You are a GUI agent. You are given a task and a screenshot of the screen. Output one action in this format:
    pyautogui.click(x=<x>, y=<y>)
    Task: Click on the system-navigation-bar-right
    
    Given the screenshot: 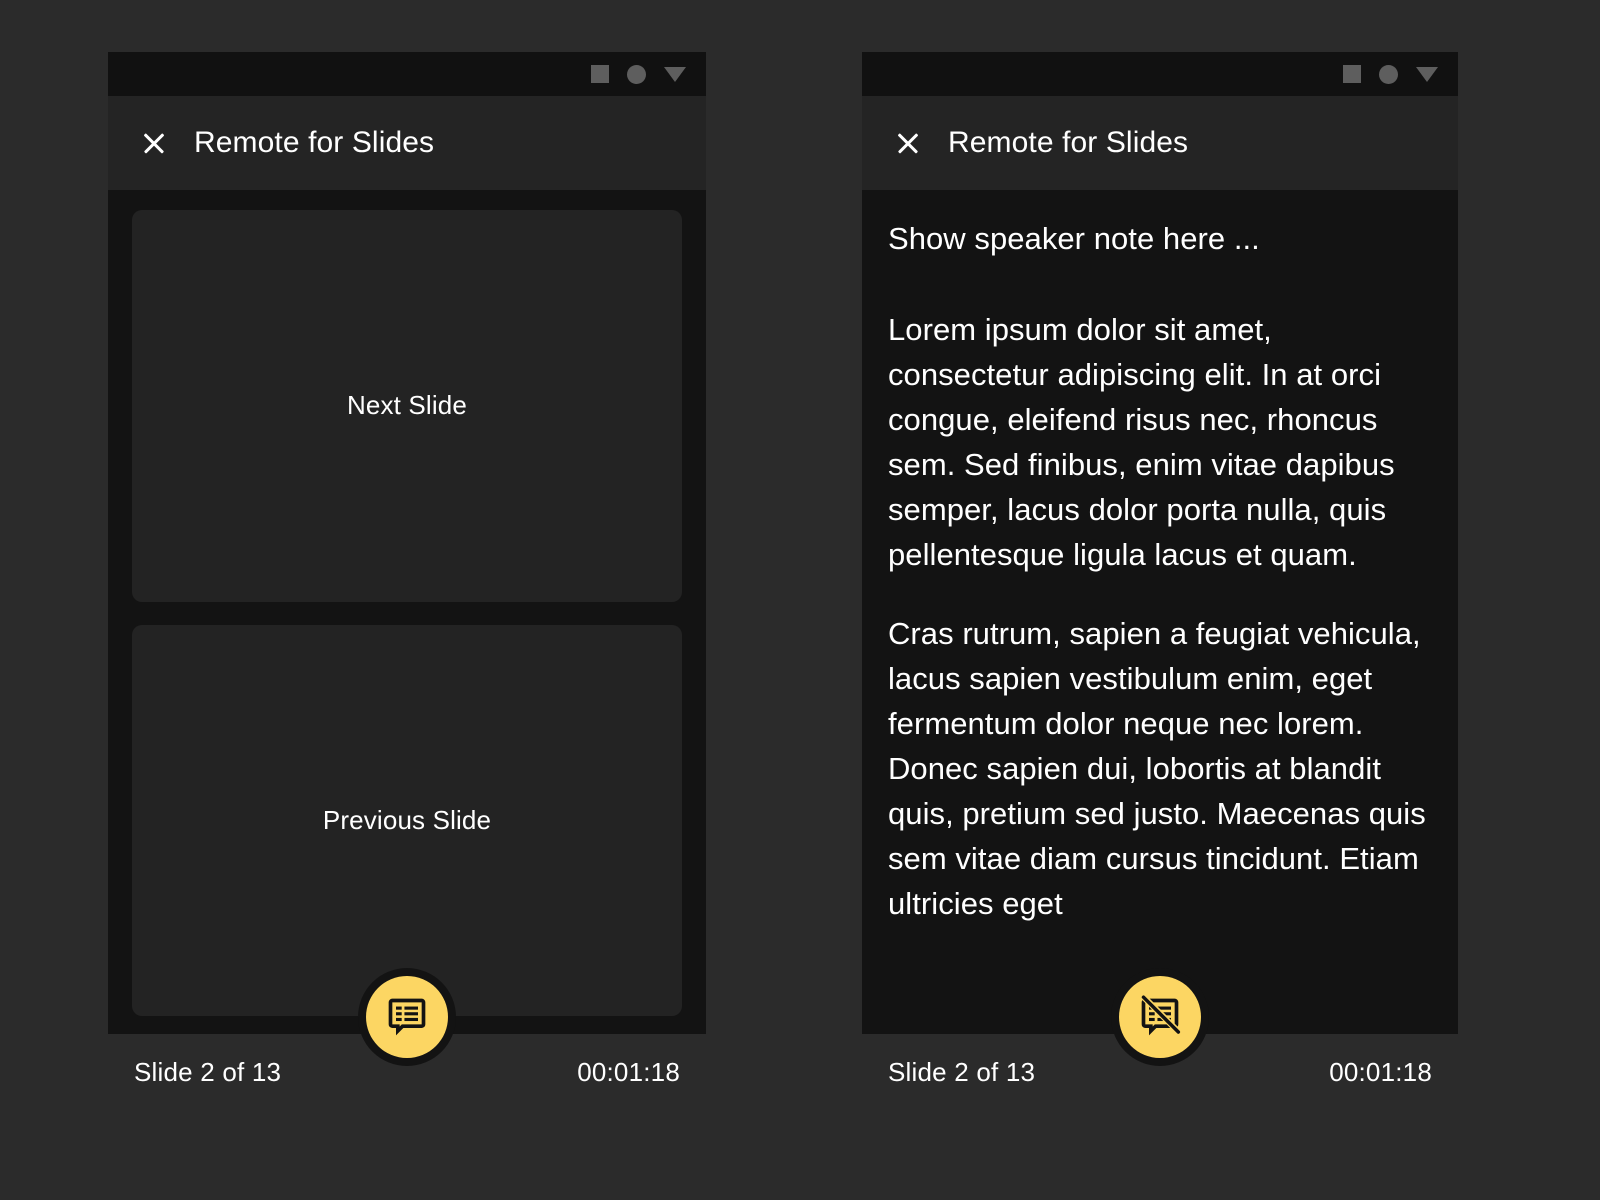 What is the action you would take?
    pyautogui.click(x=1160, y=74)
    